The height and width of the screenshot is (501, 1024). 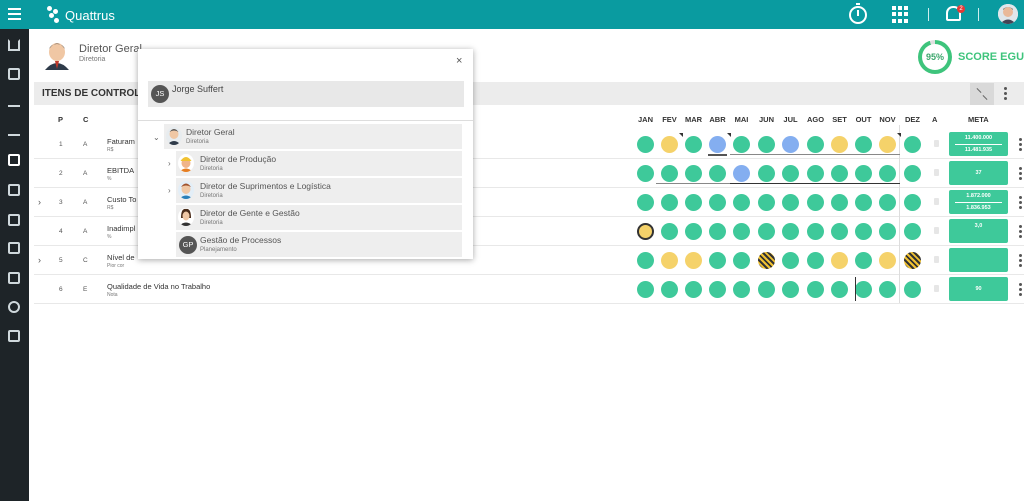 I want to click on user-avatar, so click(x=1008, y=14).